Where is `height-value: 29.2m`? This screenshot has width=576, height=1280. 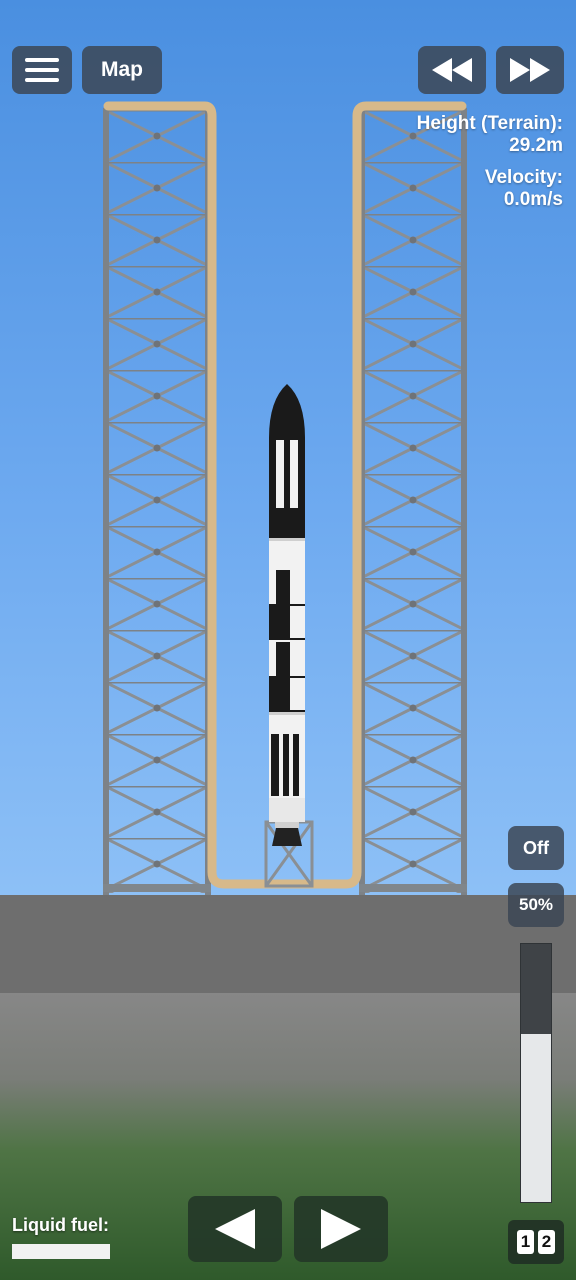
height-value: 29.2m is located at coordinates (536, 145).